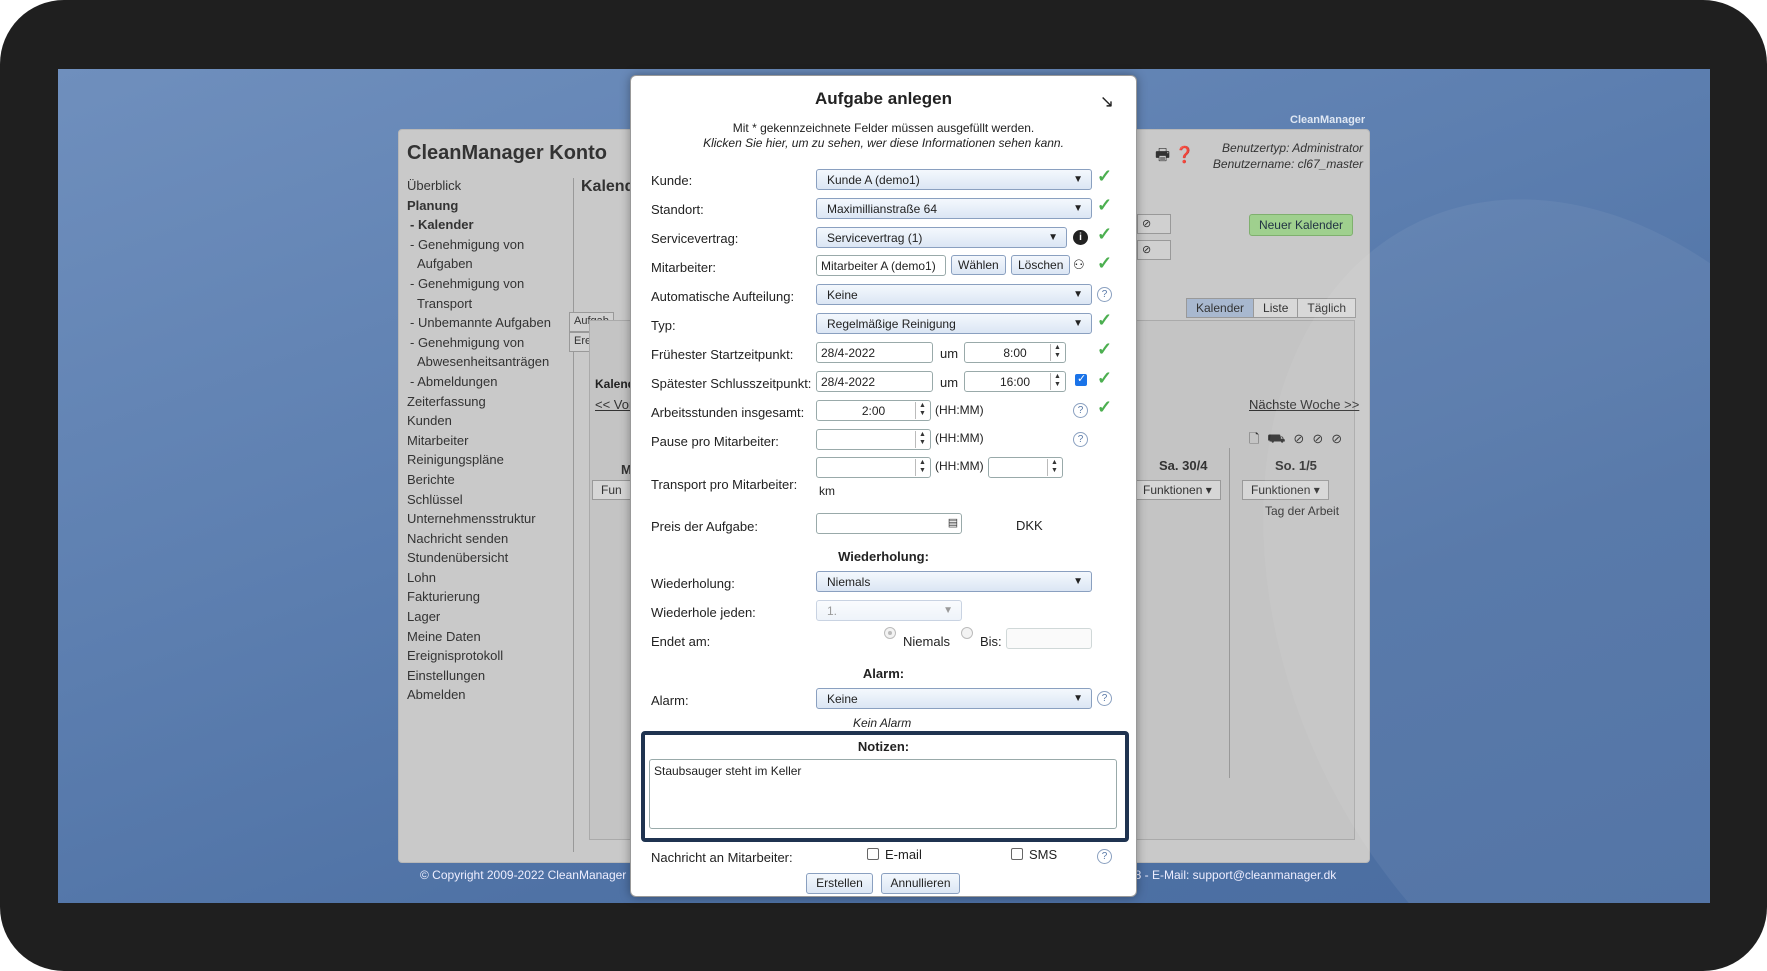  Describe the element at coordinates (1301, 225) in the screenshot. I see `new-calendar-button: Neuer Kalender` at that location.